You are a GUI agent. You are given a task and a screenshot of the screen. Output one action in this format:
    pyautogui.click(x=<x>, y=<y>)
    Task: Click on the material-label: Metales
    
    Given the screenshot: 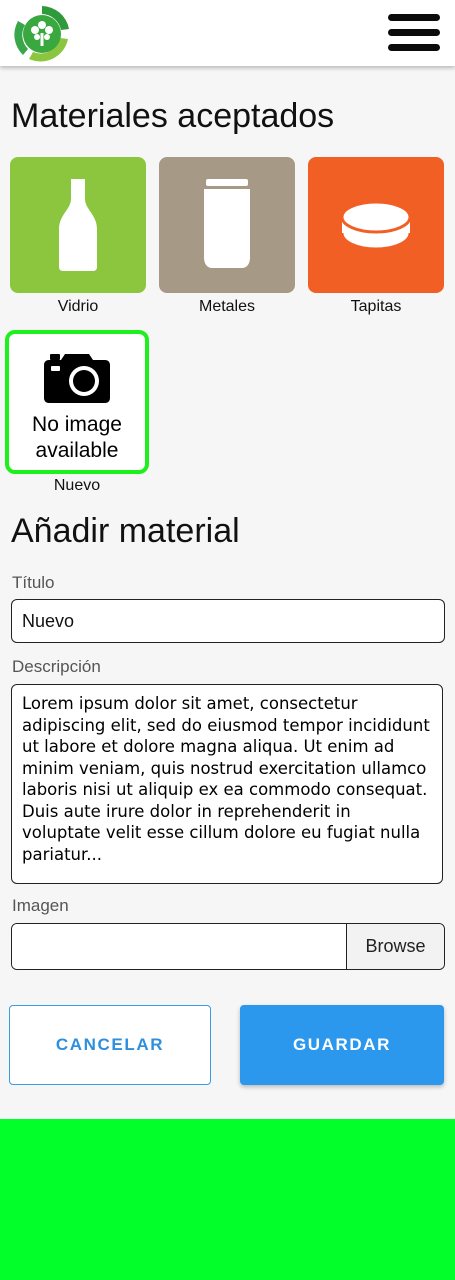 What is the action you would take?
    pyautogui.click(x=227, y=306)
    